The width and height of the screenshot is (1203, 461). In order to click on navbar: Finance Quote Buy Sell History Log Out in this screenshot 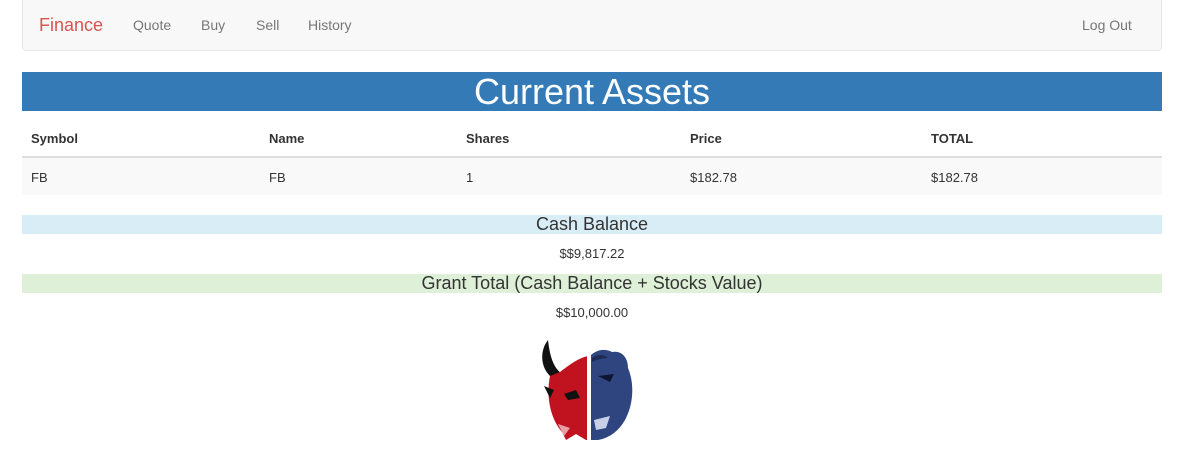, I will do `click(592, 25)`.